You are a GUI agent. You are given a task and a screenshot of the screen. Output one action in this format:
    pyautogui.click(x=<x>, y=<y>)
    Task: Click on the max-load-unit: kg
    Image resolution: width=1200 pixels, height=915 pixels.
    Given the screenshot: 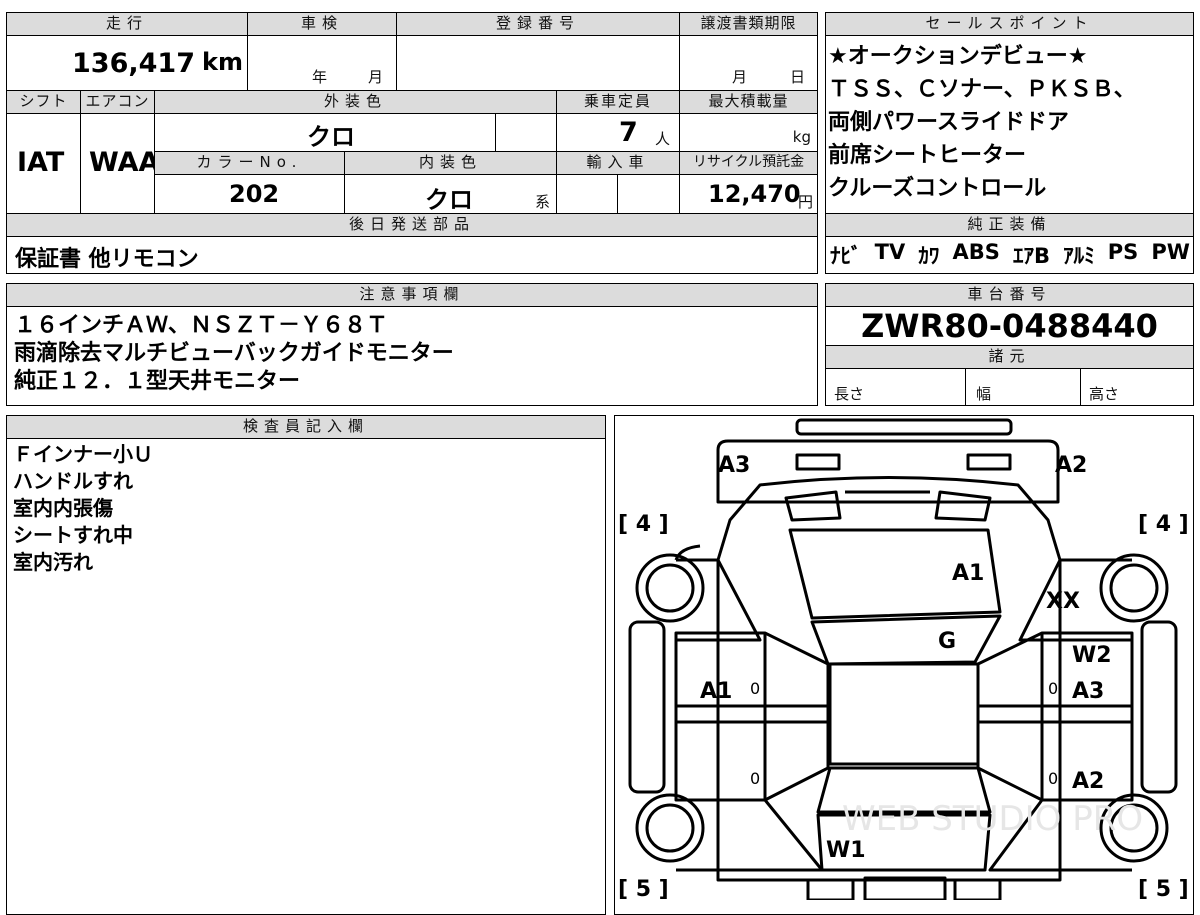 What is the action you would take?
    pyautogui.click(x=801, y=137)
    